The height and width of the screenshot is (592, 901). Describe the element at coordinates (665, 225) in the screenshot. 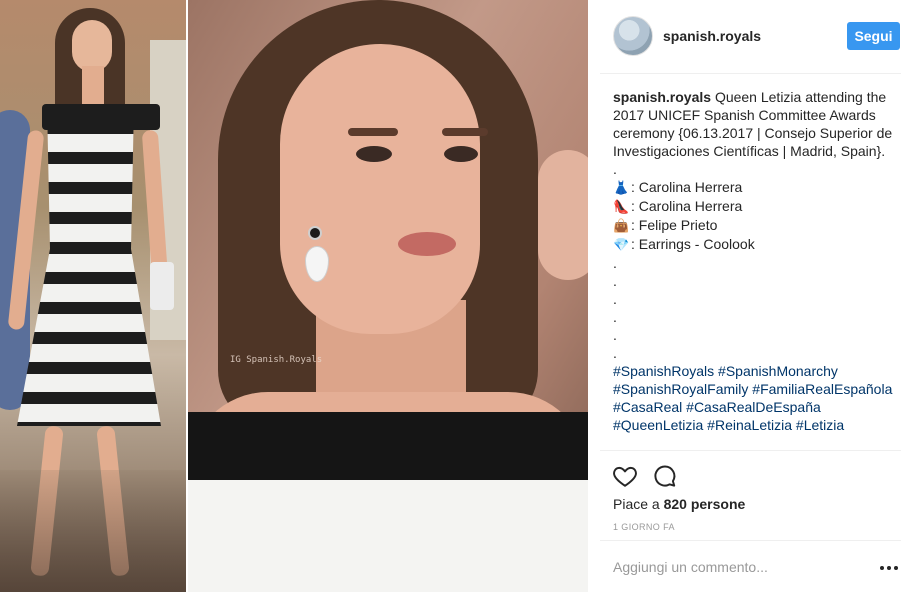

I see `credit-line-bag: 👜: Felipe Prieto` at that location.